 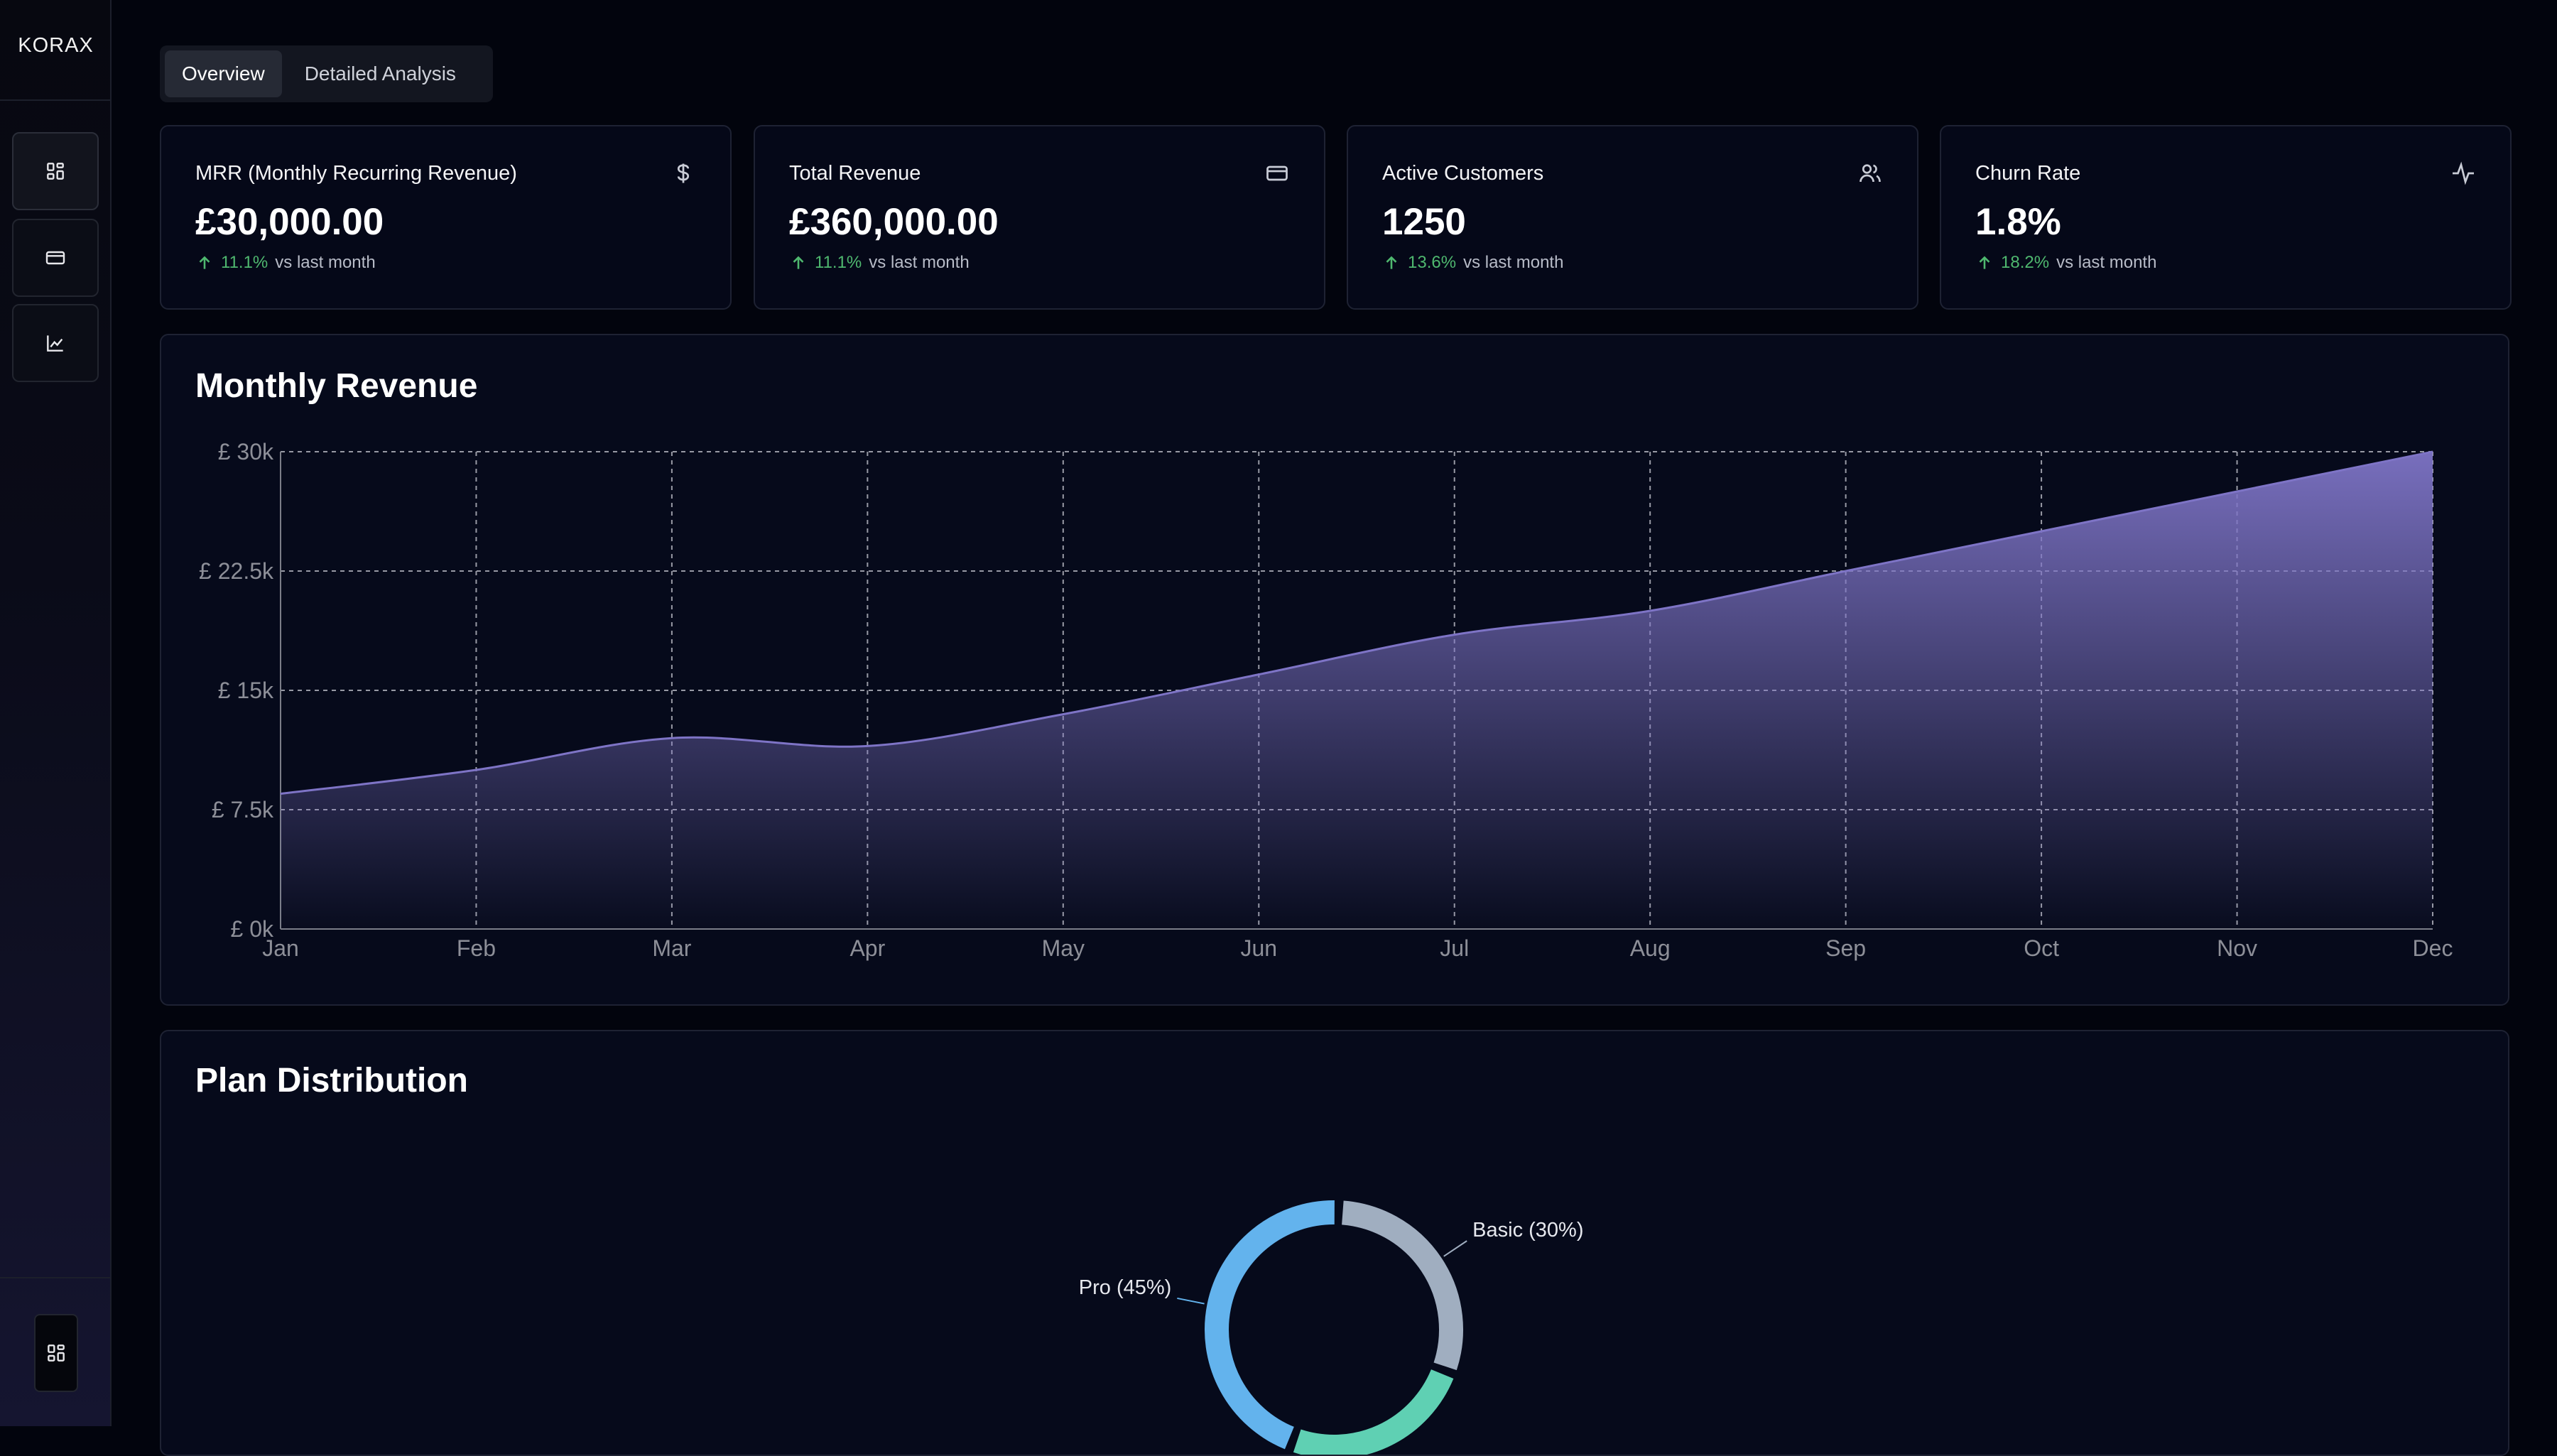 I want to click on stat-value: £30,000.00, so click(x=289, y=222).